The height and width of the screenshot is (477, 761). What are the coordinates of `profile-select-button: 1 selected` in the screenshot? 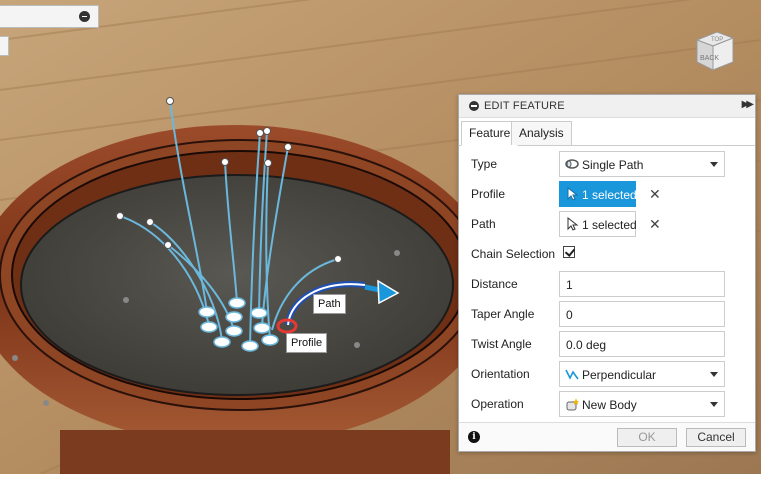 It's located at (598, 194).